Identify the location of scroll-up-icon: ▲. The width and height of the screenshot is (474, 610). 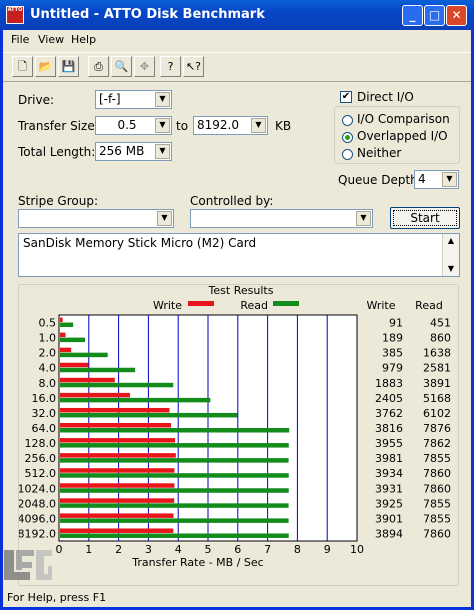
(451, 241).